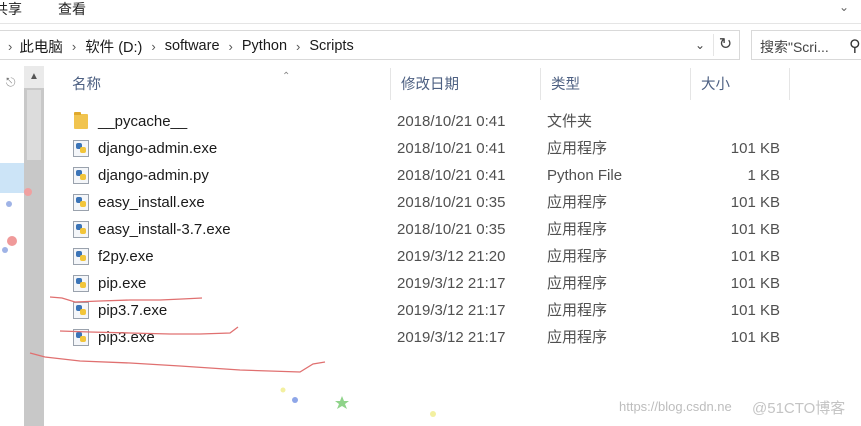 The width and height of the screenshot is (861, 426). Describe the element at coordinates (342, 402) in the screenshot. I see `star-mark` at that location.